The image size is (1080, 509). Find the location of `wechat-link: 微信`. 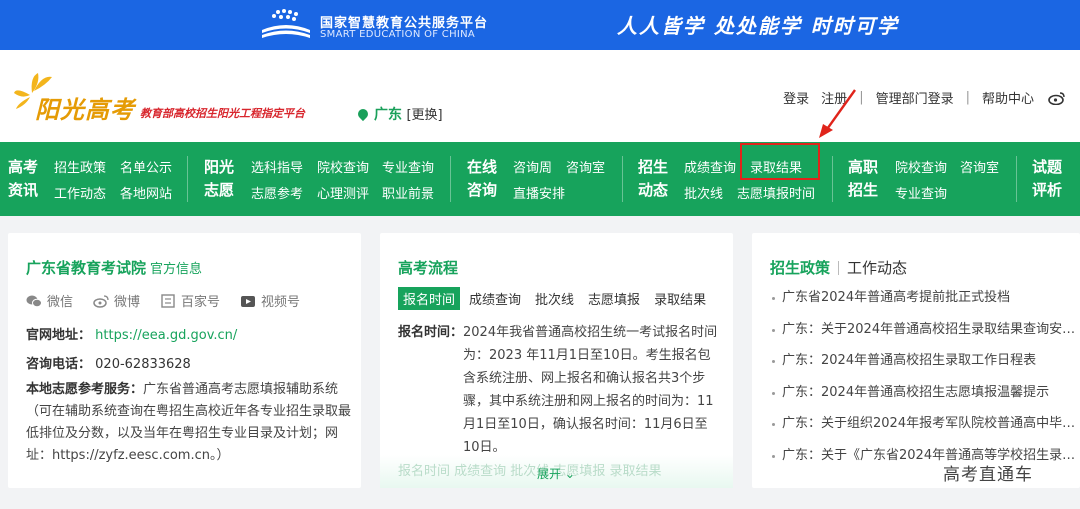

wechat-link: 微信 is located at coordinates (49, 300).